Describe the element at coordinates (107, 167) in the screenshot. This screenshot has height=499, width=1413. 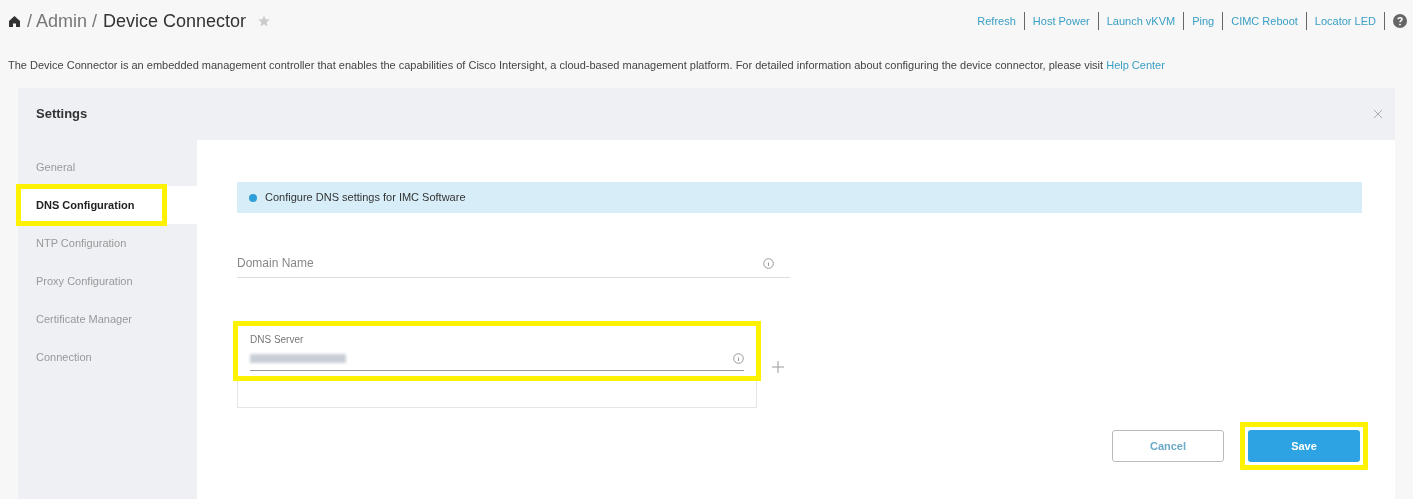
I see `sidebar-item: General` at that location.